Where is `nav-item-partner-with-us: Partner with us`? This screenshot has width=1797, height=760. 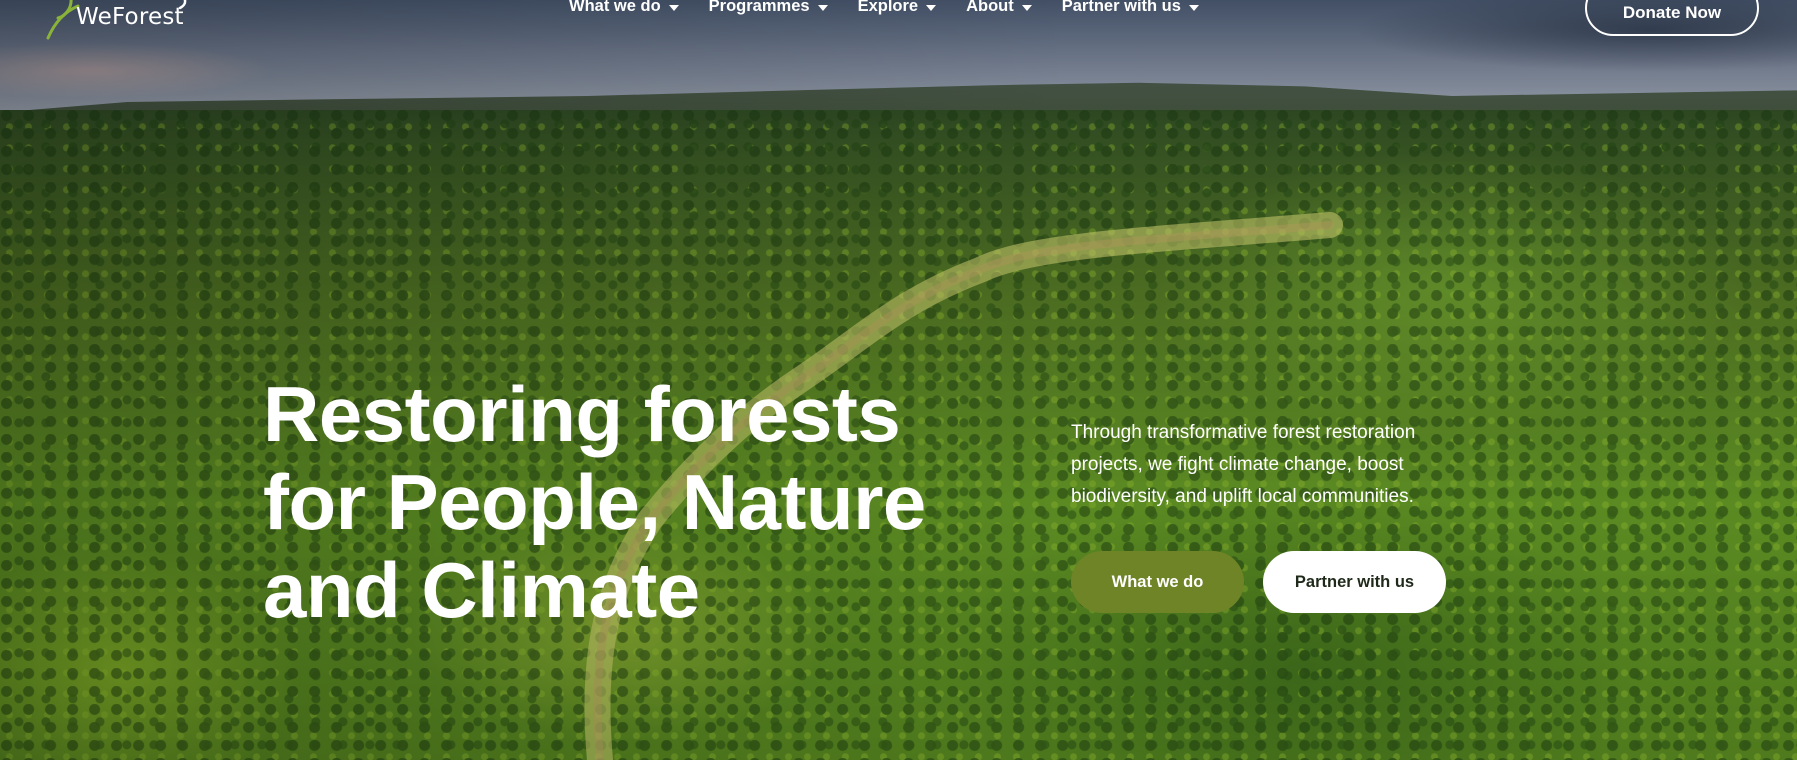
nav-item-partner-with-us: Partner with us is located at coordinates (1130, 8).